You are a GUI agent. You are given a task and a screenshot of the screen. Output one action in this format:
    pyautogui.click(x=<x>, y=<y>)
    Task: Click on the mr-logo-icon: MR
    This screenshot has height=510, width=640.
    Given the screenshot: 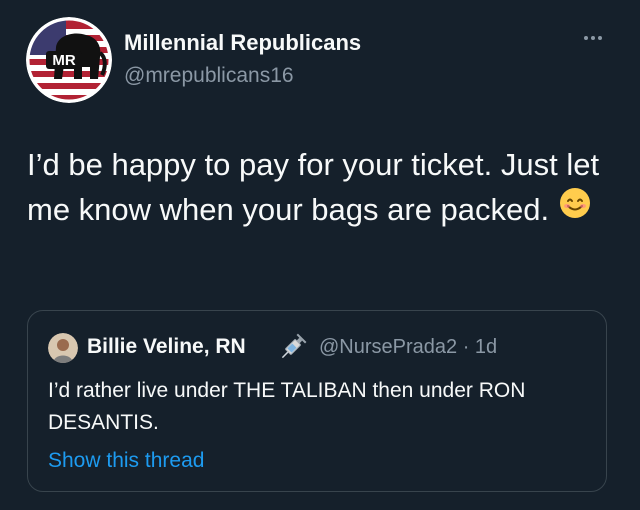 What is the action you would take?
    pyautogui.click(x=69, y=60)
    